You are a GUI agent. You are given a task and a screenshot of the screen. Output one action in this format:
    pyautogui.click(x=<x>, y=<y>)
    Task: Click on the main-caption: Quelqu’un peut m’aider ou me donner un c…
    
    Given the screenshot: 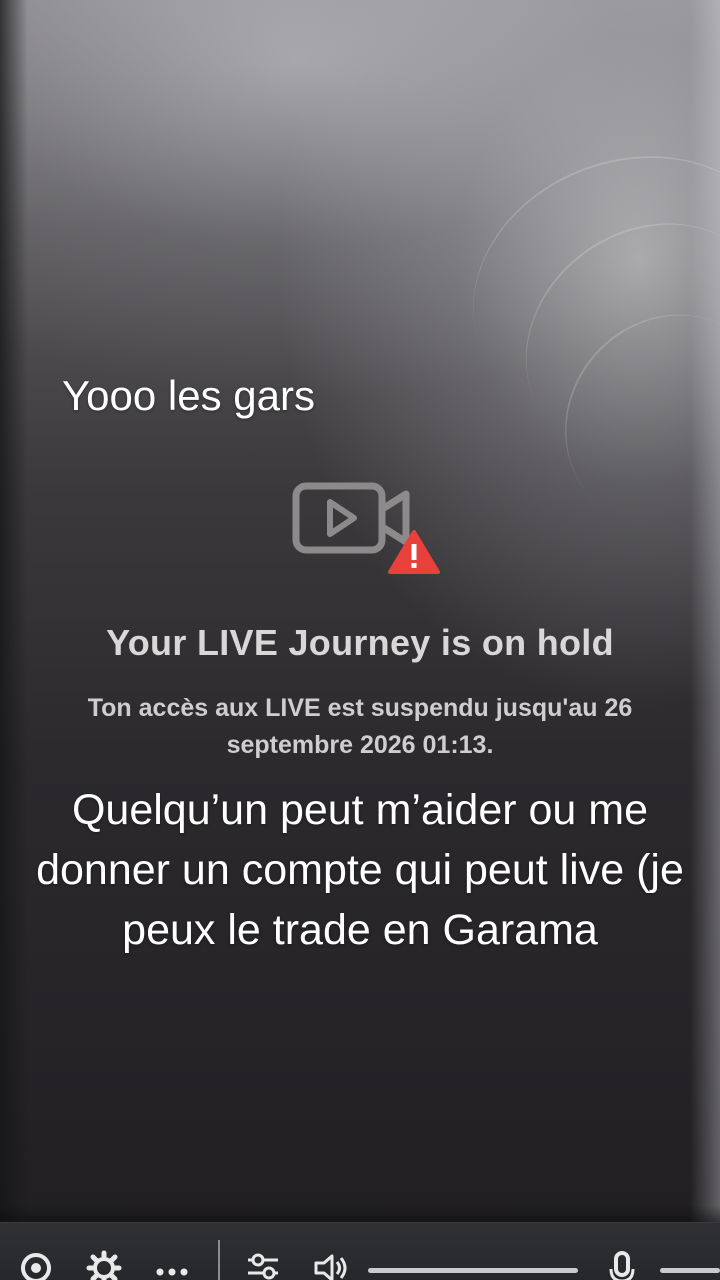 What is the action you would take?
    pyautogui.click(x=360, y=870)
    